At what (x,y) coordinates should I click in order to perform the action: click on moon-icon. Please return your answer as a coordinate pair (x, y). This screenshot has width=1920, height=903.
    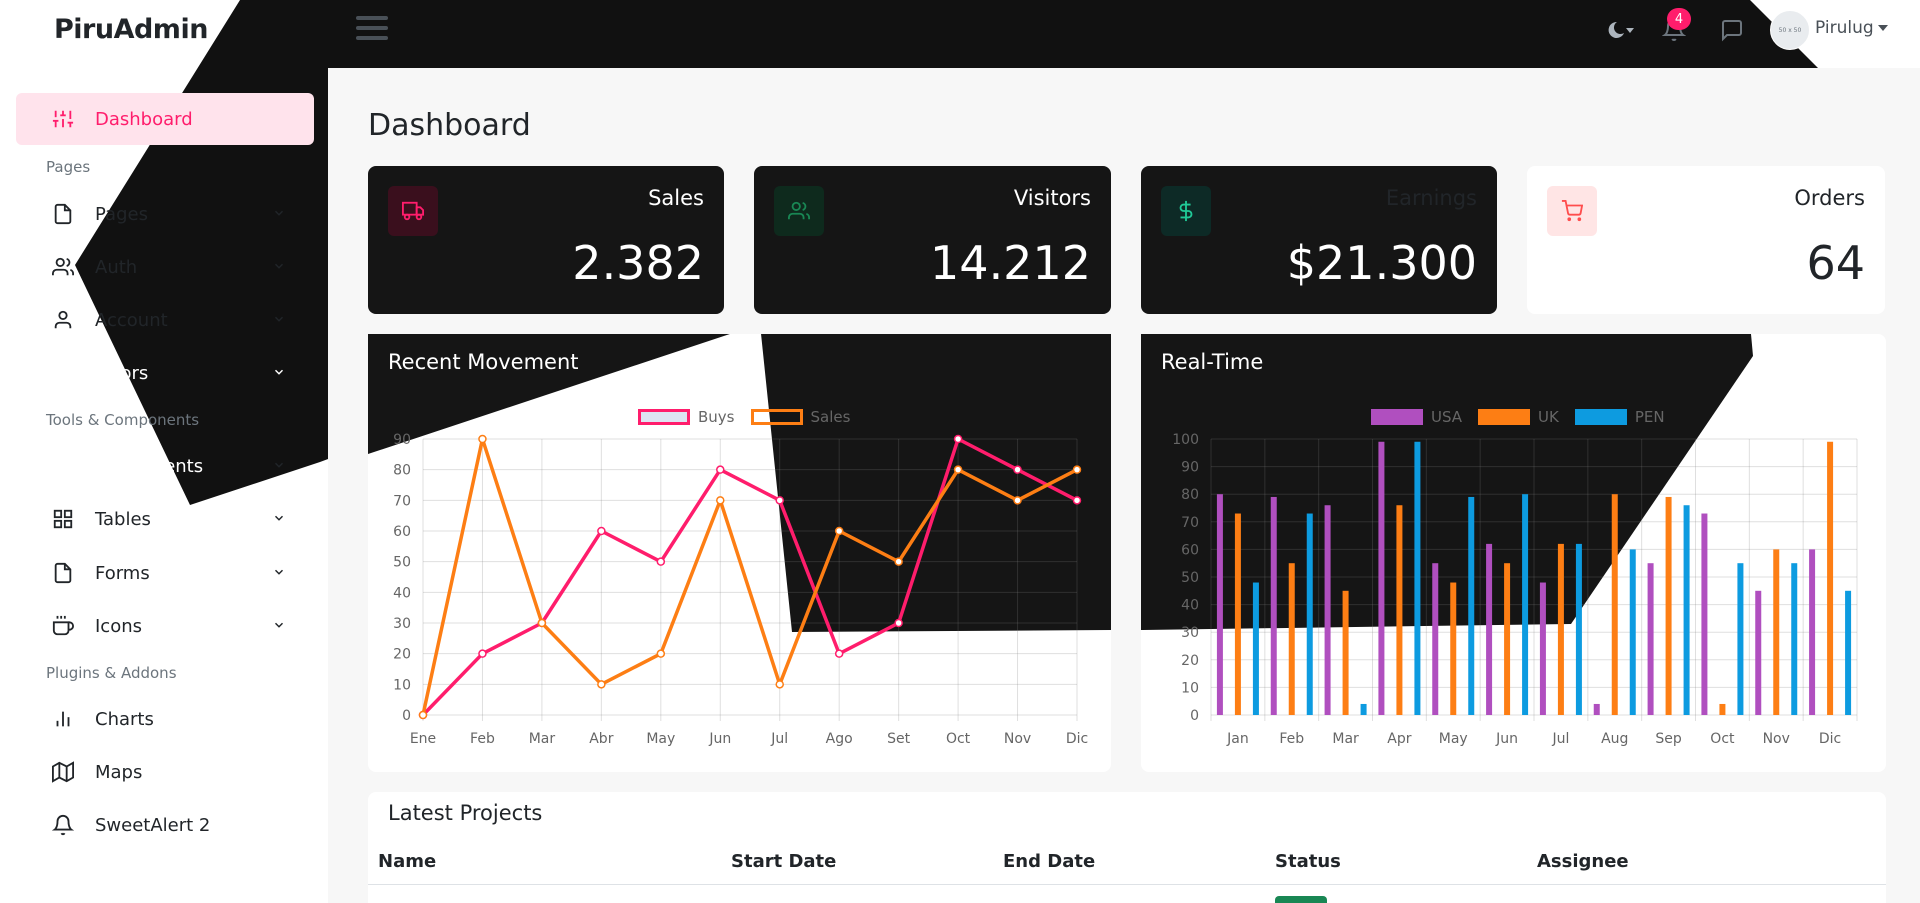
    Looking at the image, I should click on (1621, 29).